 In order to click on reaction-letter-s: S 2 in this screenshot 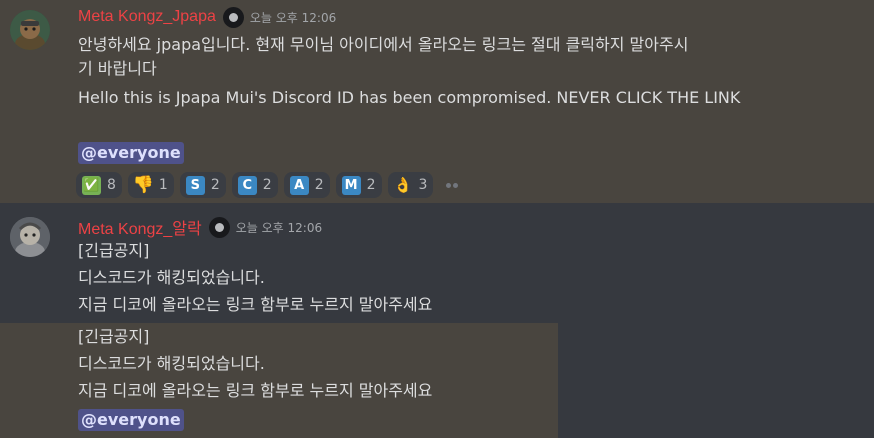, I will do `click(202, 185)`.